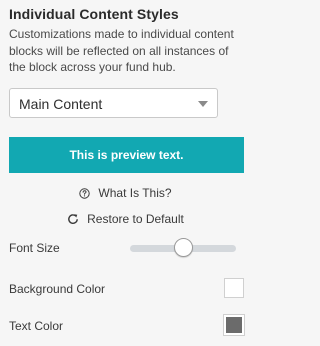 Image resolution: width=320 pixels, height=346 pixels. What do you see at coordinates (57, 289) in the screenshot?
I see `background-color-label: Background Color` at bounding box center [57, 289].